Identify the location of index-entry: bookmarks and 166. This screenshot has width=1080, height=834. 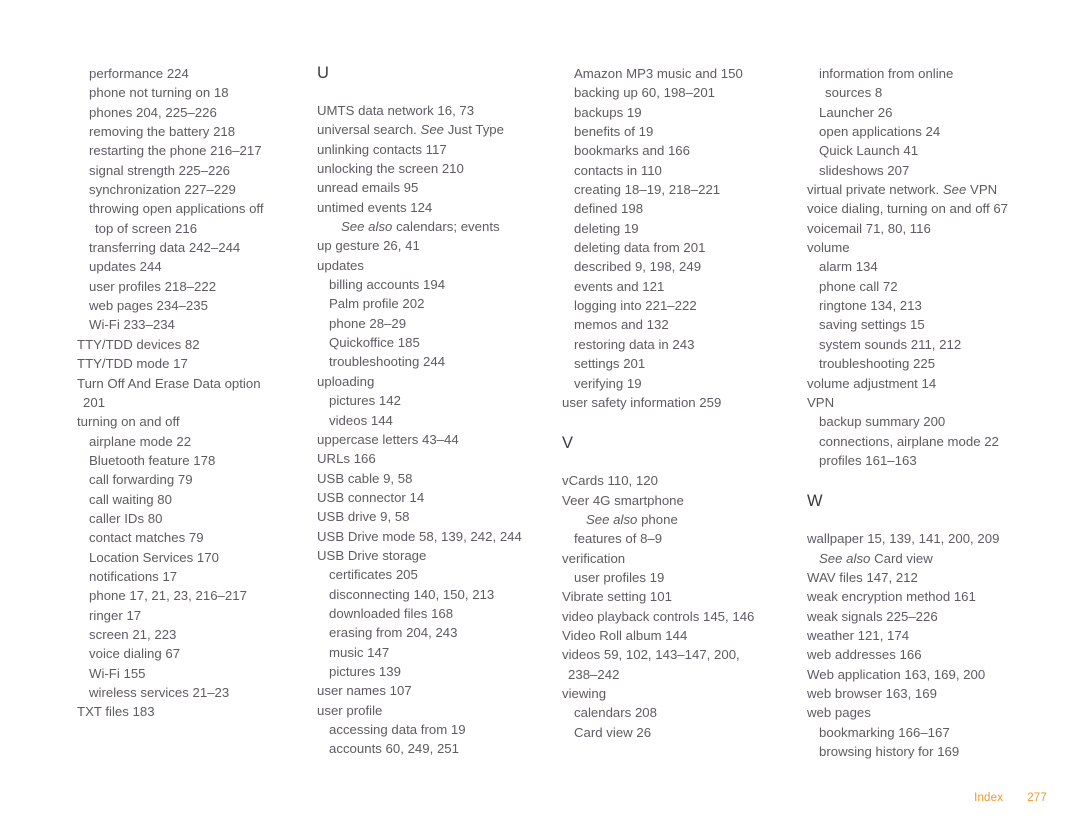
(632, 151).